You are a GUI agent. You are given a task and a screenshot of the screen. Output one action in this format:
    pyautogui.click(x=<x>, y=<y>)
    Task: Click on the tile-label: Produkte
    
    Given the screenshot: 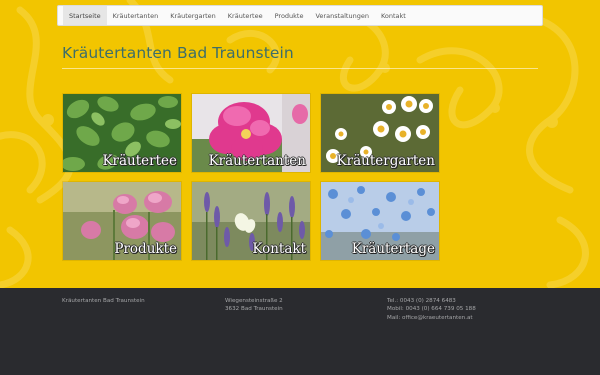 What is the action you would take?
    pyautogui.click(x=145, y=249)
    